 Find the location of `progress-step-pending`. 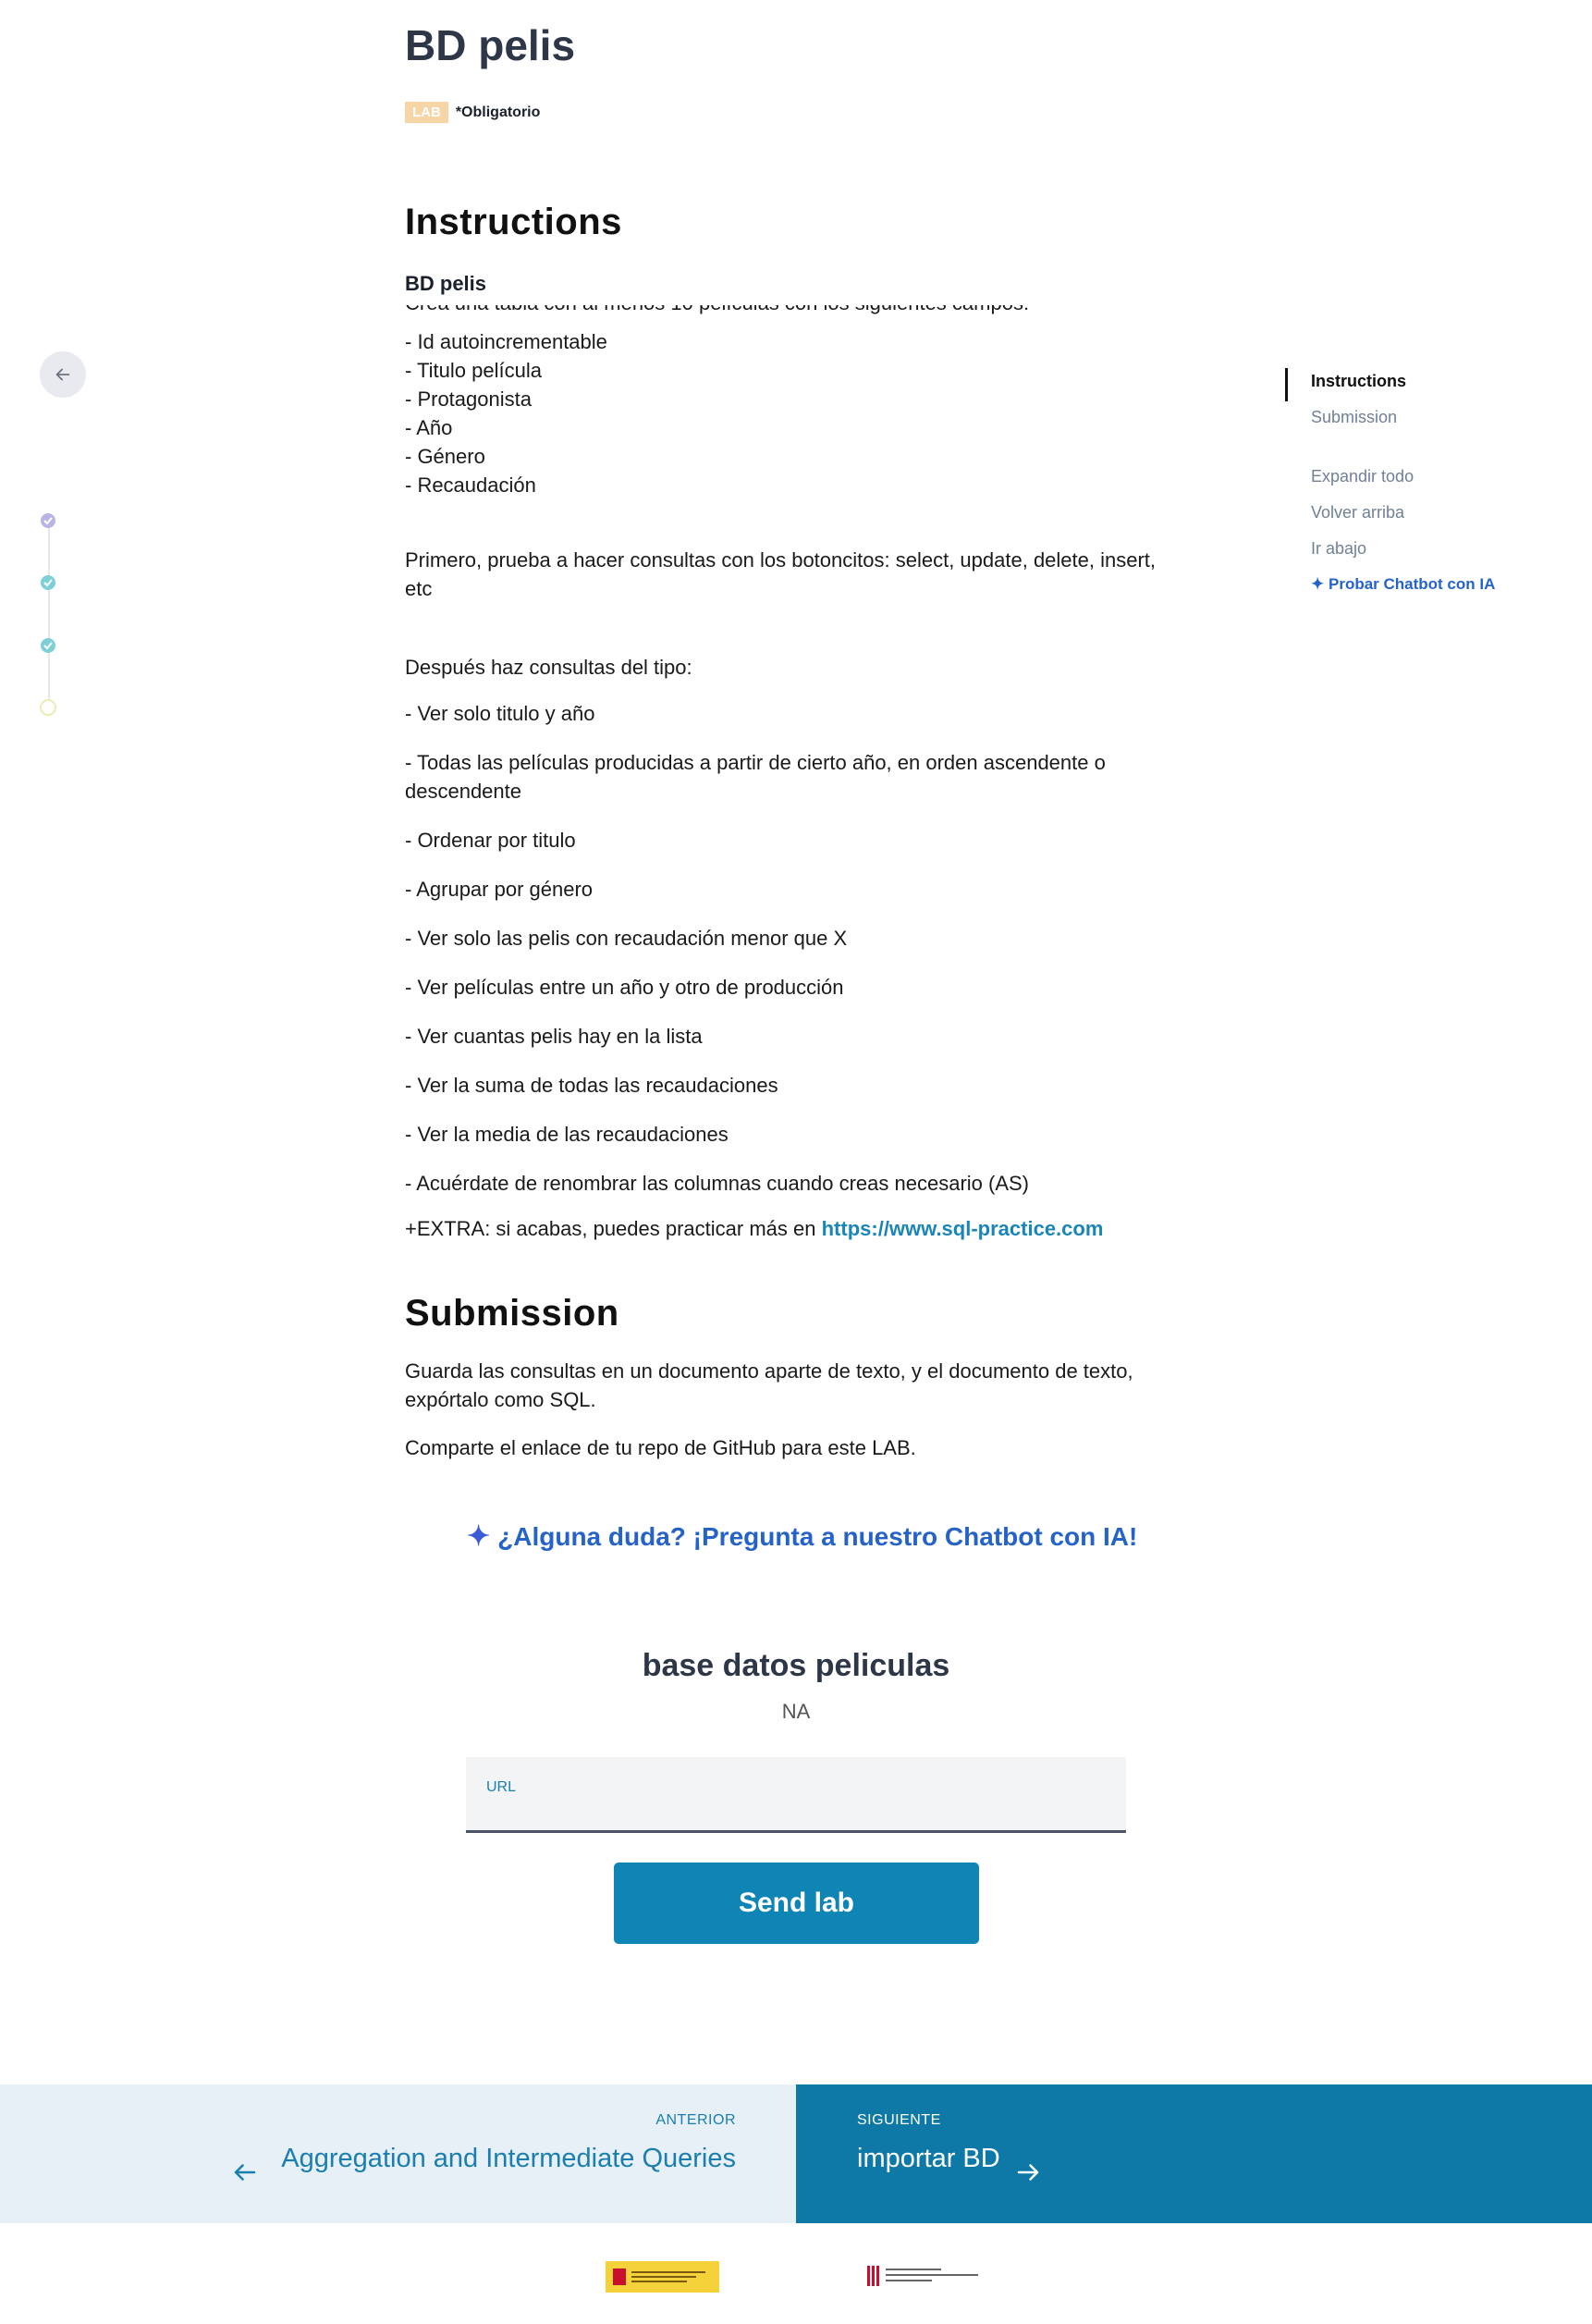

progress-step-pending is located at coordinates (48, 707).